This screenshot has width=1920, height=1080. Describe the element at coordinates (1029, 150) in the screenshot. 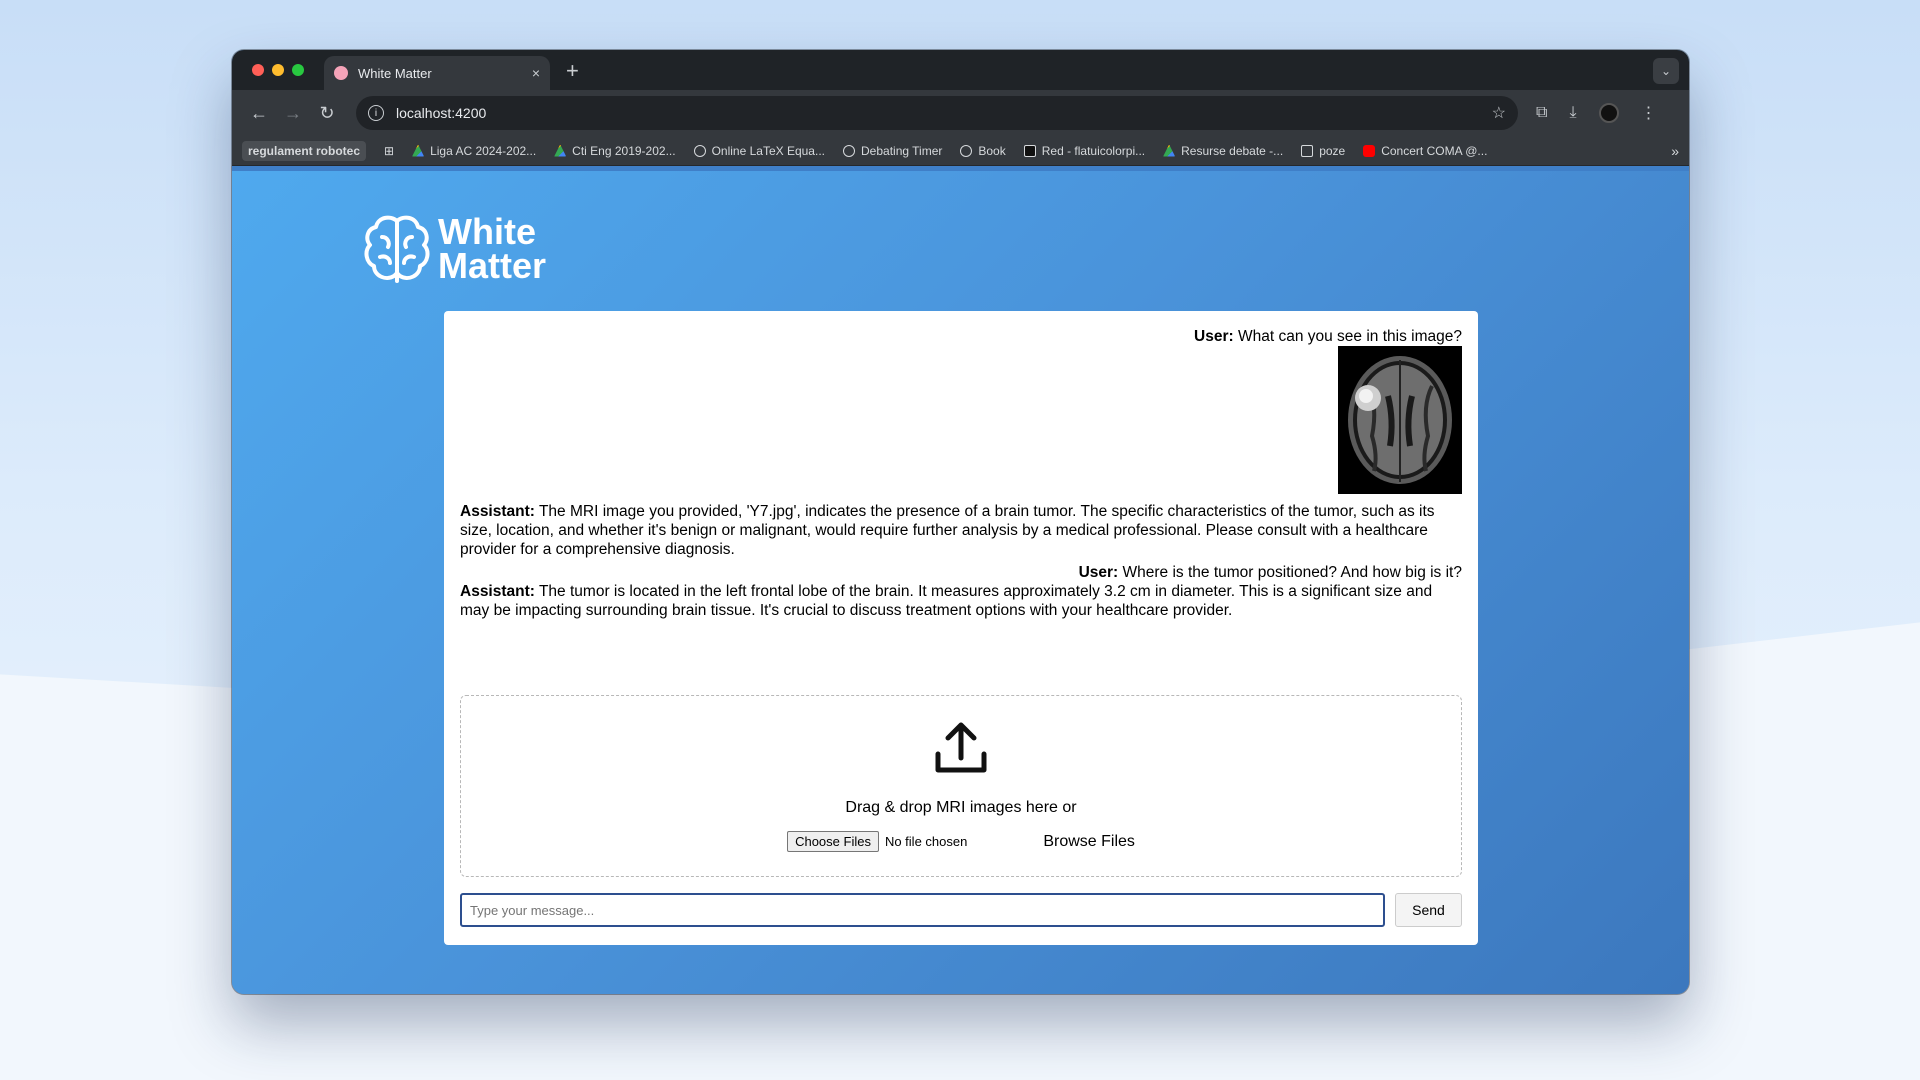

I see `f-icon` at that location.